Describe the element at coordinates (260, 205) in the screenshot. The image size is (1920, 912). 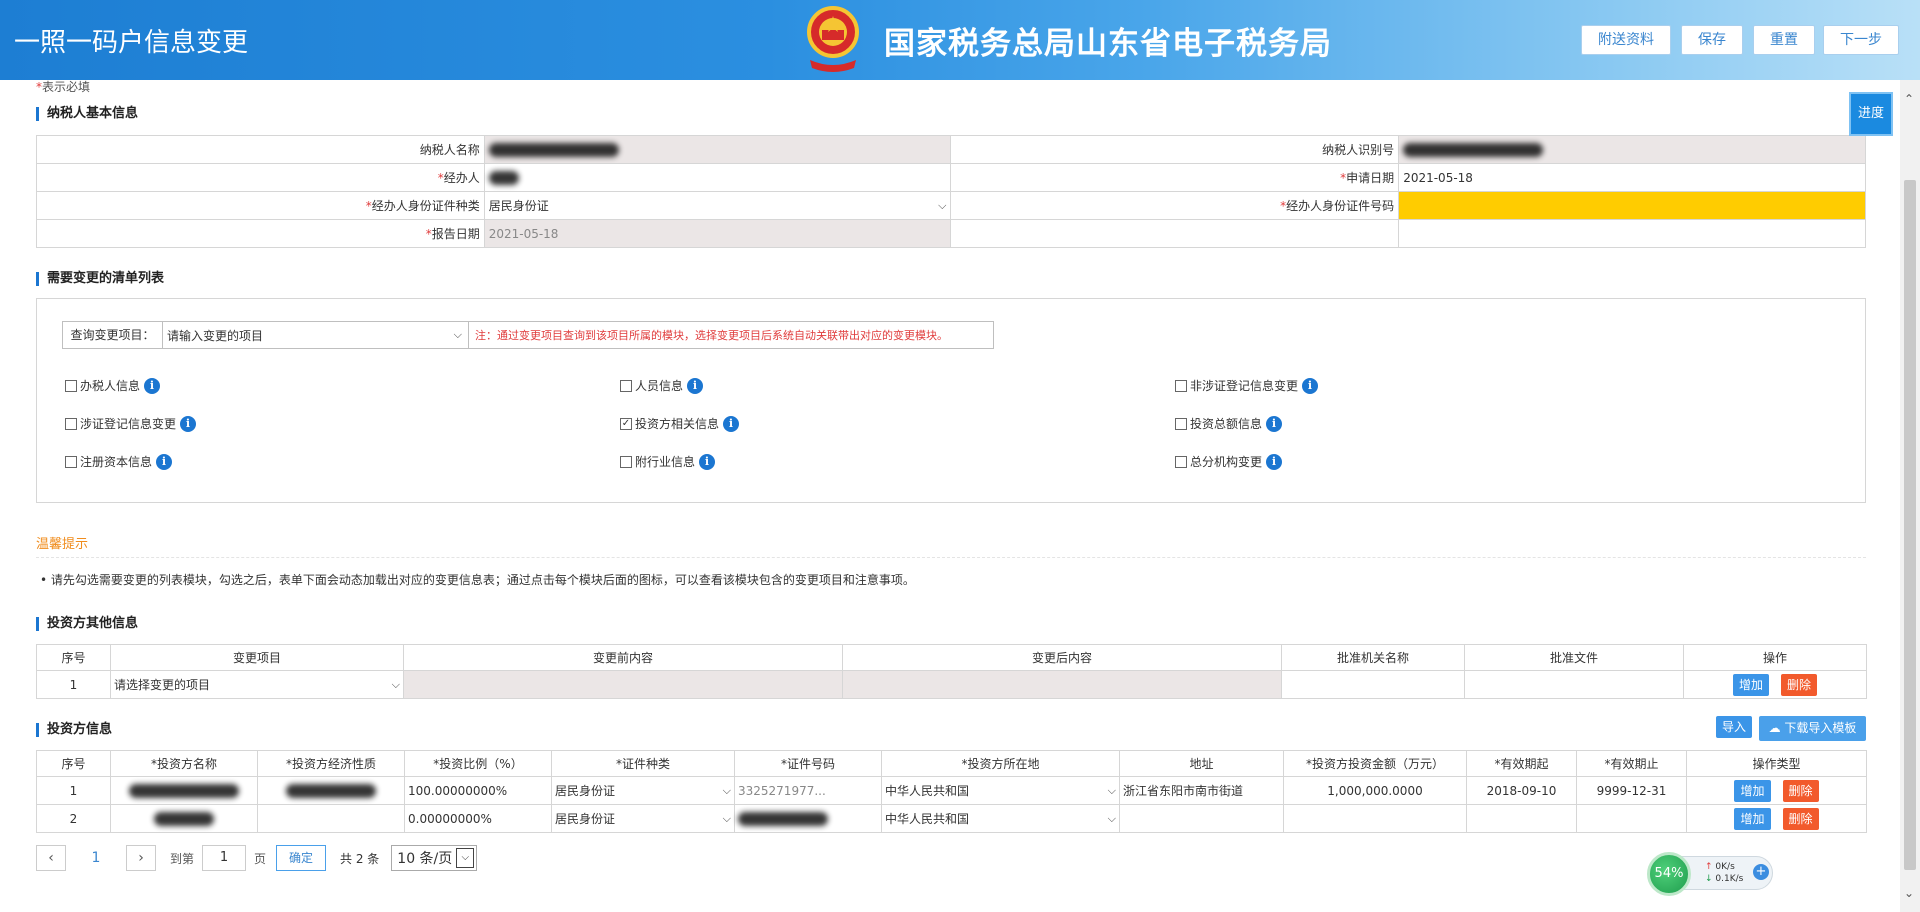
I see `id-type-label: *经办人身份证件种类` at that location.